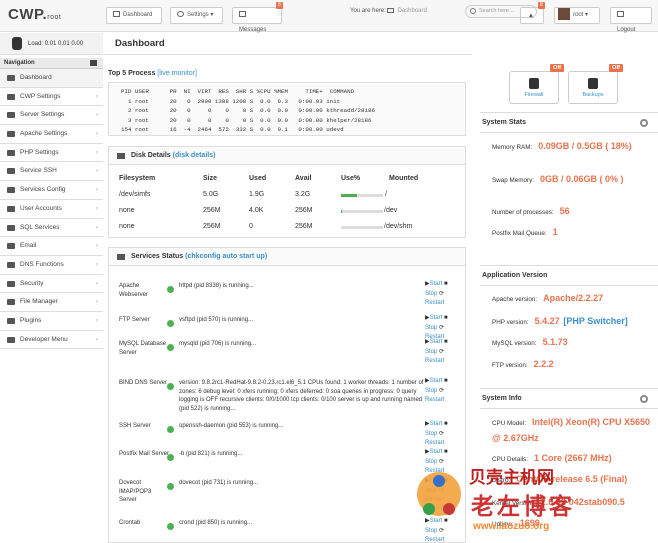 The width and height of the screenshot is (658, 543). Describe the element at coordinates (51, 190) in the screenshot. I see `sidebar-item-services-config: Services Config ›` at that location.